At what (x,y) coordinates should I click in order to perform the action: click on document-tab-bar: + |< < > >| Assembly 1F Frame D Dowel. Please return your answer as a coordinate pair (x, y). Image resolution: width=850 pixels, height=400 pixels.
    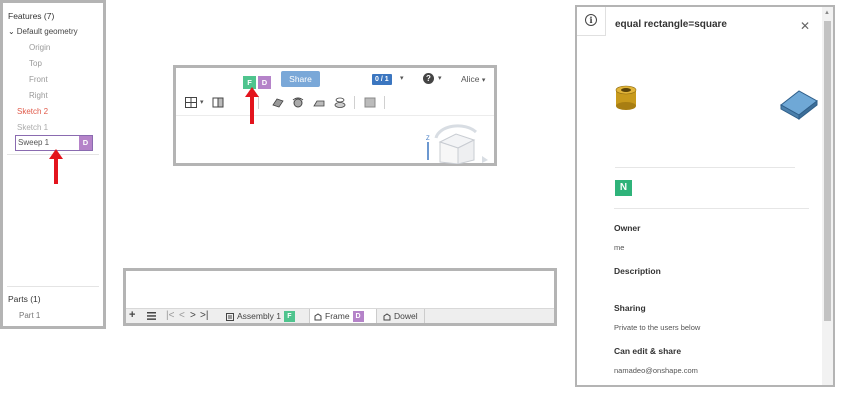
    Looking at the image, I should click on (340, 315).